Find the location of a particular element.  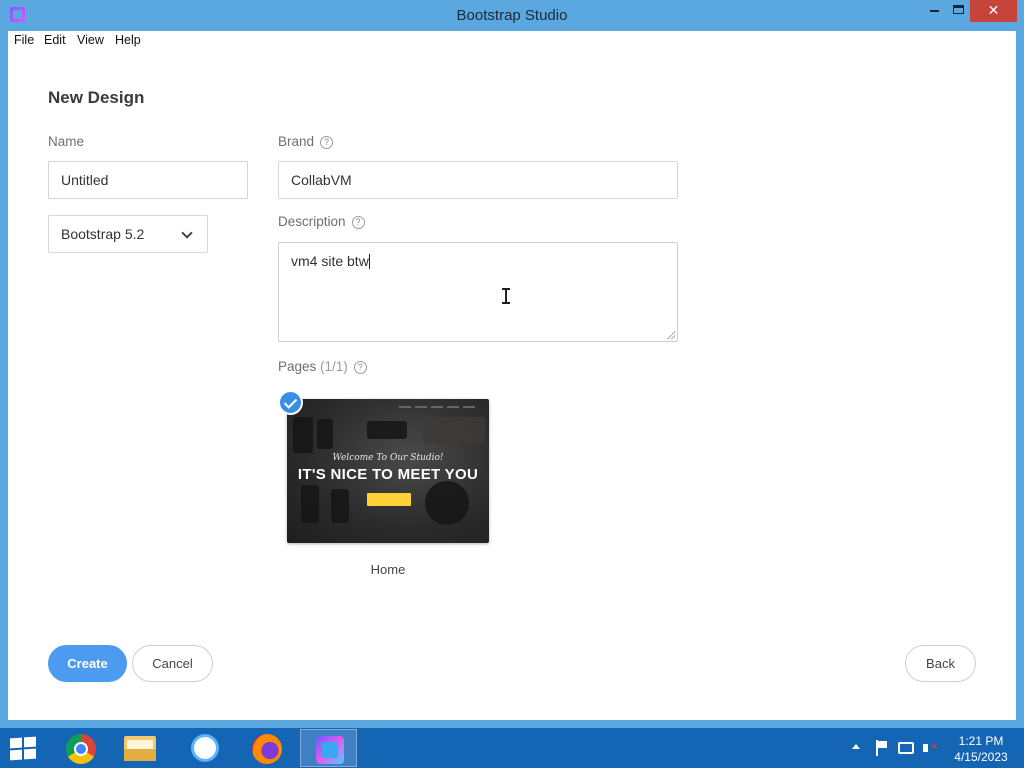

page-title: New Design is located at coordinates (96, 97).